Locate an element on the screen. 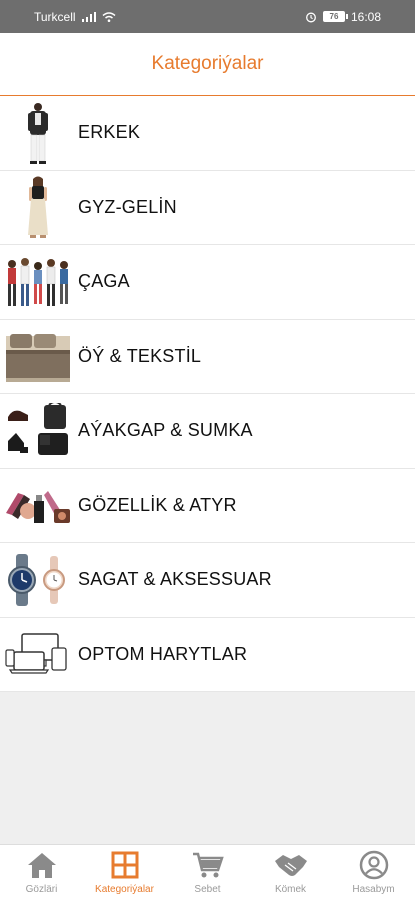  category-item-caga: ÇAGA is located at coordinates (207, 282).